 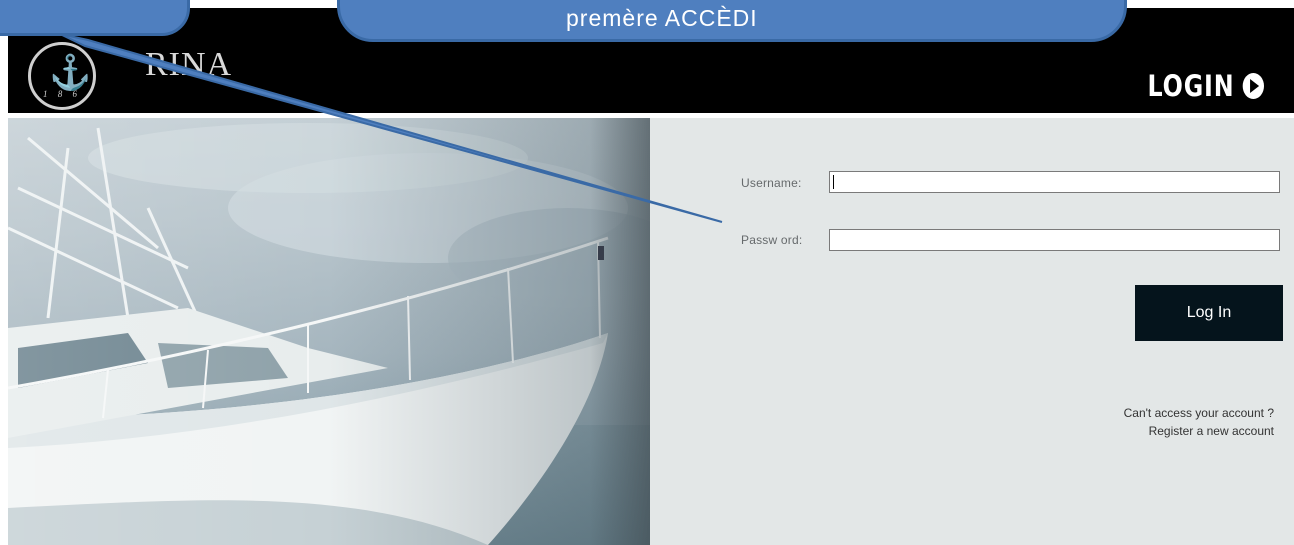 What do you see at coordinates (95, 18) in the screenshot?
I see `callout-box-left` at bounding box center [95, 18].